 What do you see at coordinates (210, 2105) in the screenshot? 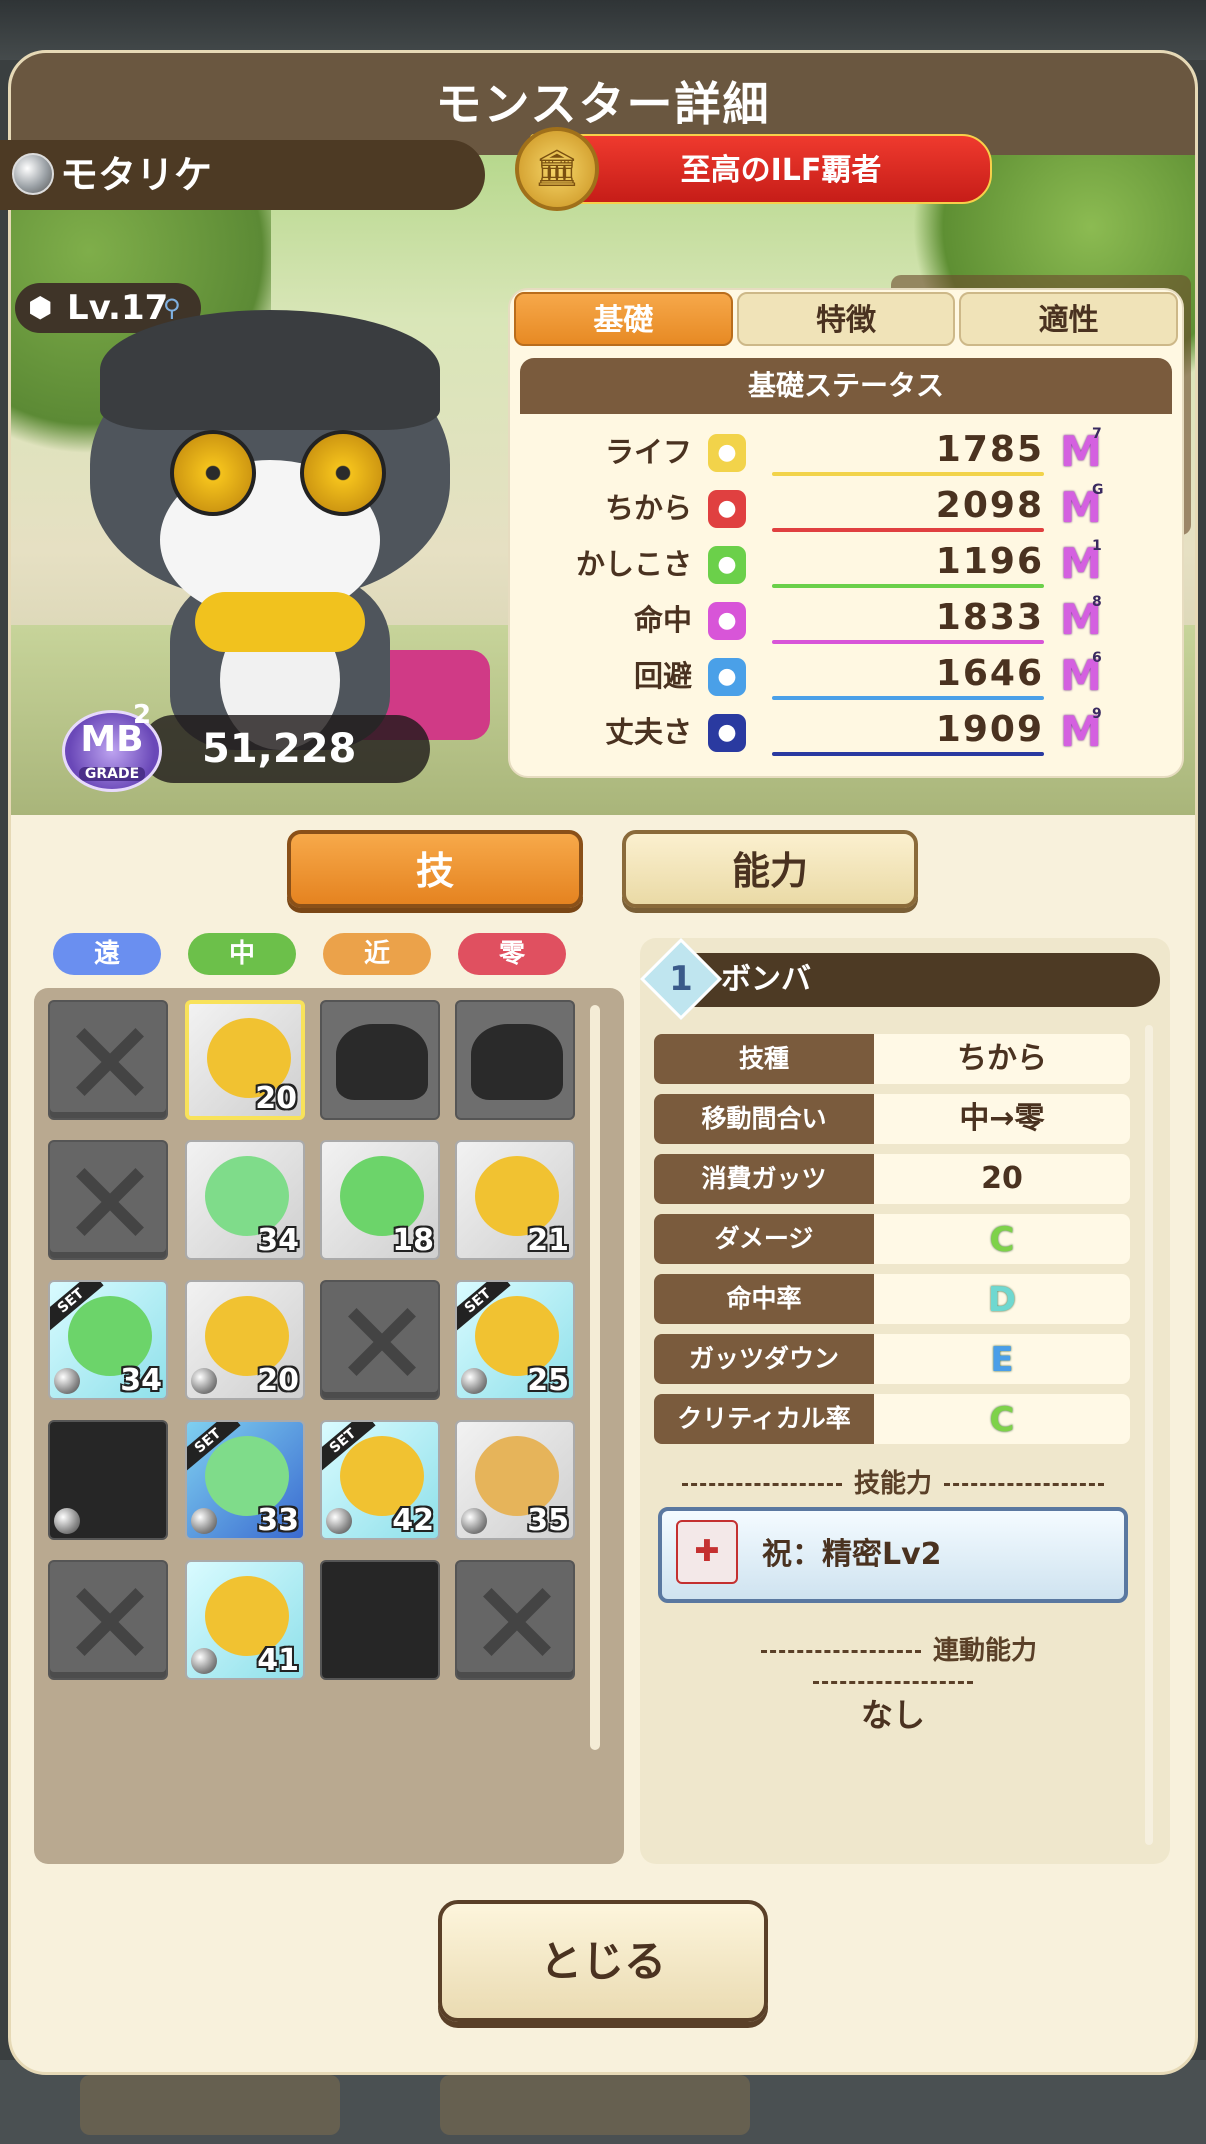
I see `background-button-left` at bounding box center [210, 2105].